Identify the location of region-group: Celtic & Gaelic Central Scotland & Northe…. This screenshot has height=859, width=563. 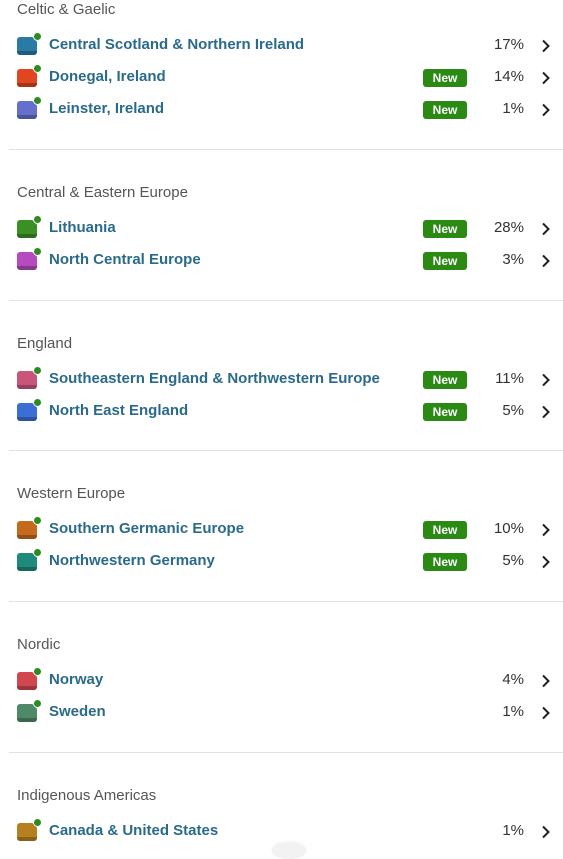
(281, 59).